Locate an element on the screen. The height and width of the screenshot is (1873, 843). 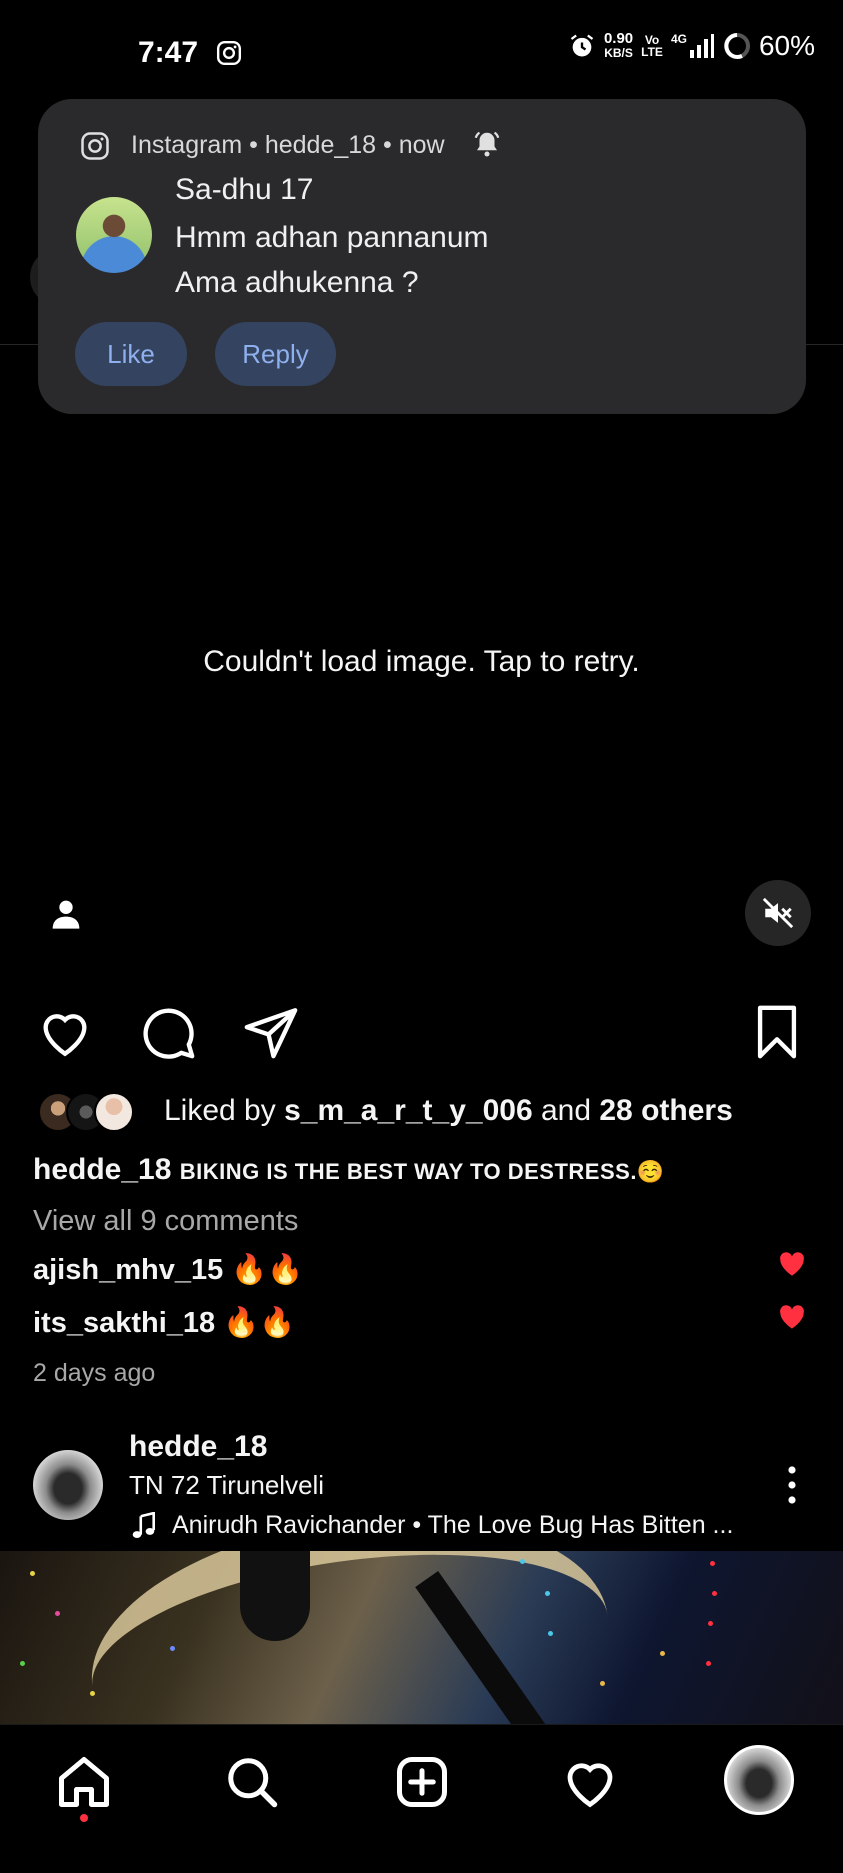
comment-row: its_sakthi_18 🔥🔥 is located at coordinates (164, 1323).